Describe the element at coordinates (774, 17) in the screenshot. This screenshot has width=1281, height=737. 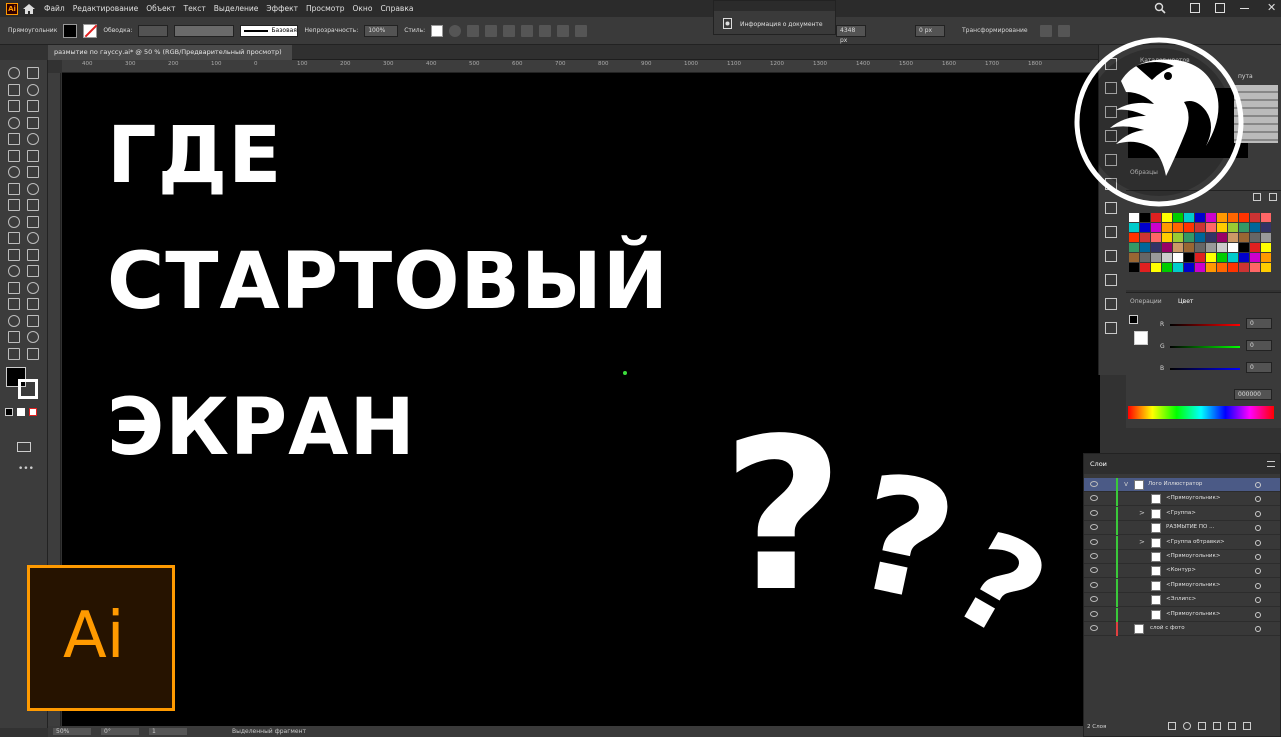
I see `document-info-panel: Информация о документе` at that location.